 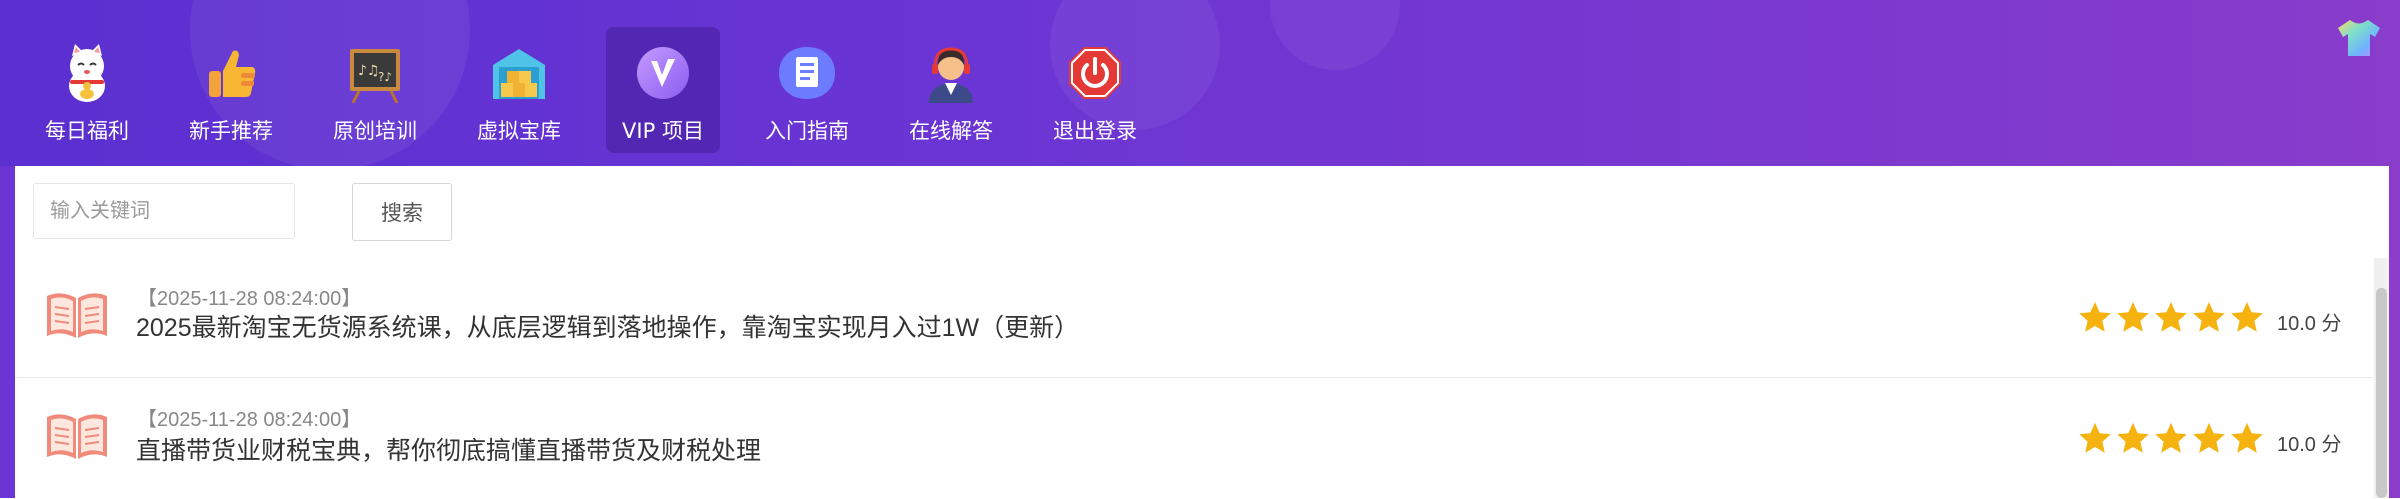 What do you see at coordinates (2381, 393) in the screenshot?
I see `scrollbar-thumb` at bounding box center [2381, 393].